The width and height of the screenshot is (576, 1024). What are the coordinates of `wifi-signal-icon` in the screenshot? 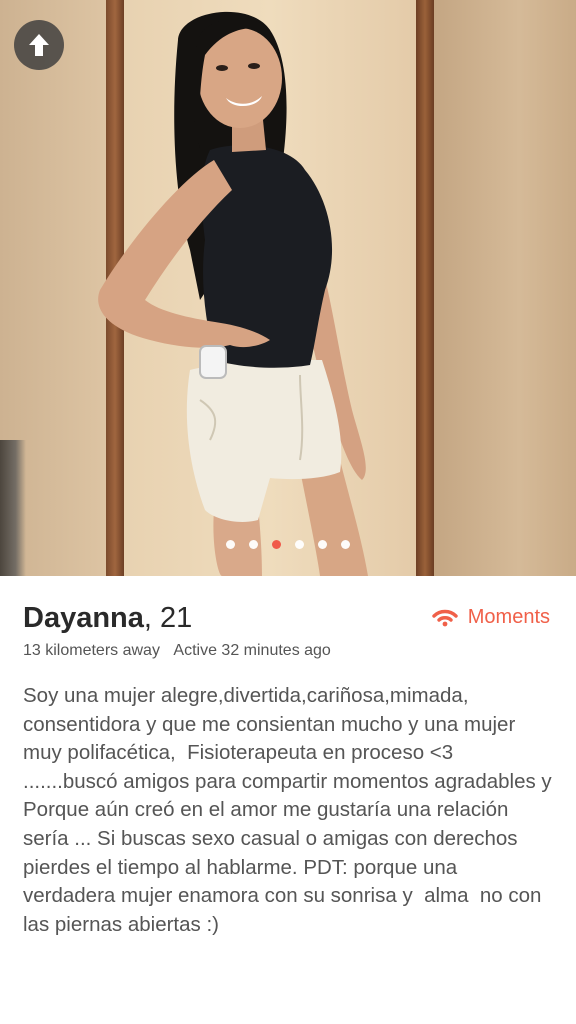 It's located at (445, 617).